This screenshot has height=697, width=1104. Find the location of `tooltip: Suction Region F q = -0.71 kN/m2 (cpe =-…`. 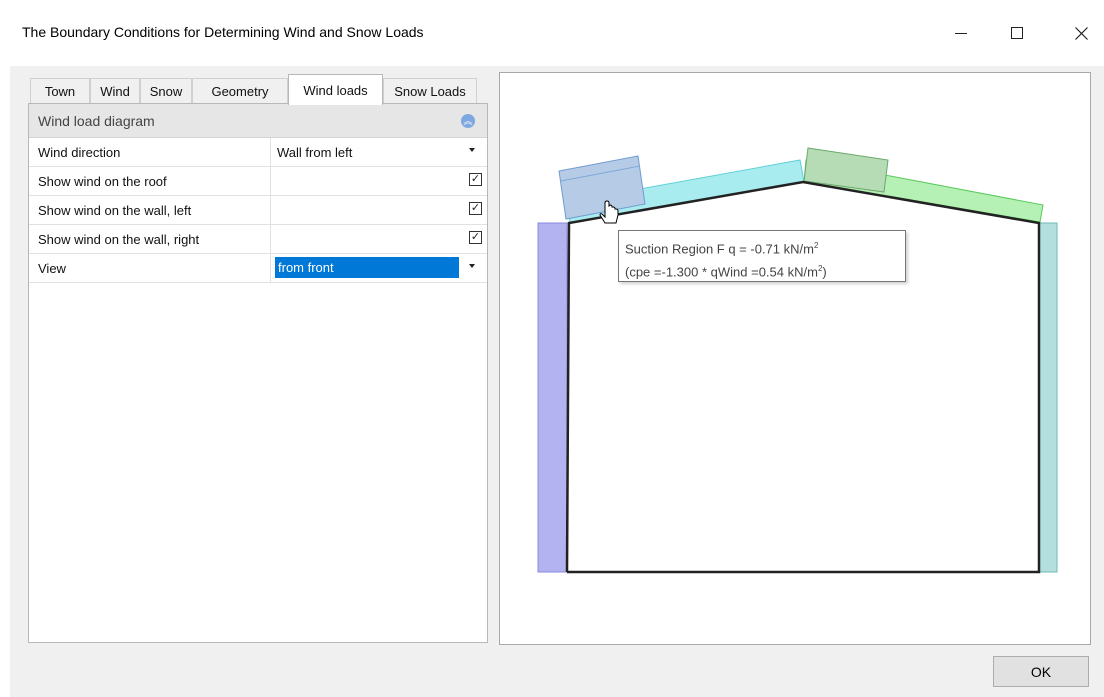

tooltip: Suction Region F q = -0.71 kN/m2 (cpe =-… is located at coordinates (762, 256).